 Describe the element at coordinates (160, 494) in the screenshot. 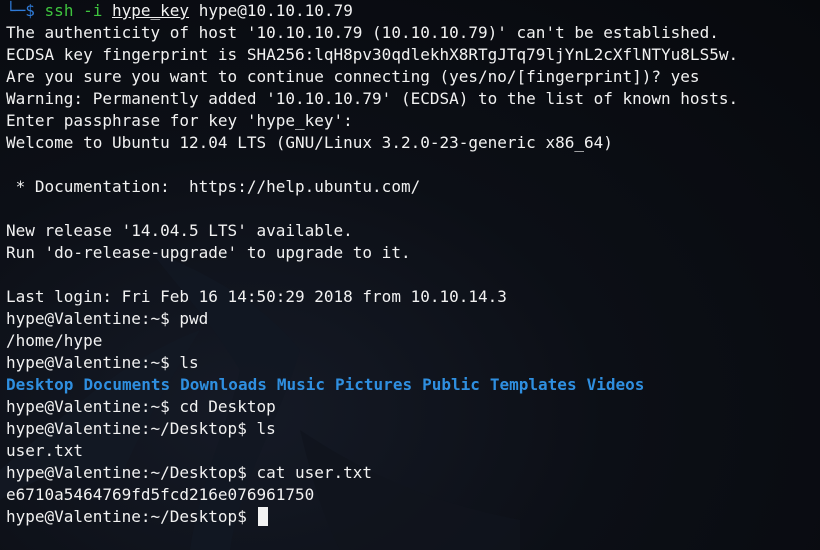

I see `user-flag-line: e6710a5464769fd5fcd216e076961750` at that location.